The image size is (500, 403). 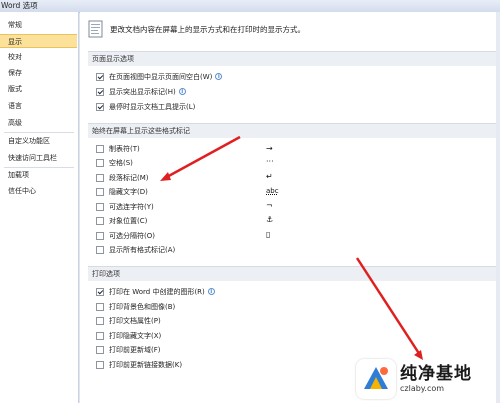 I want to click on watermark-subtitle: czlaby.com, so click(x=422, y=388).